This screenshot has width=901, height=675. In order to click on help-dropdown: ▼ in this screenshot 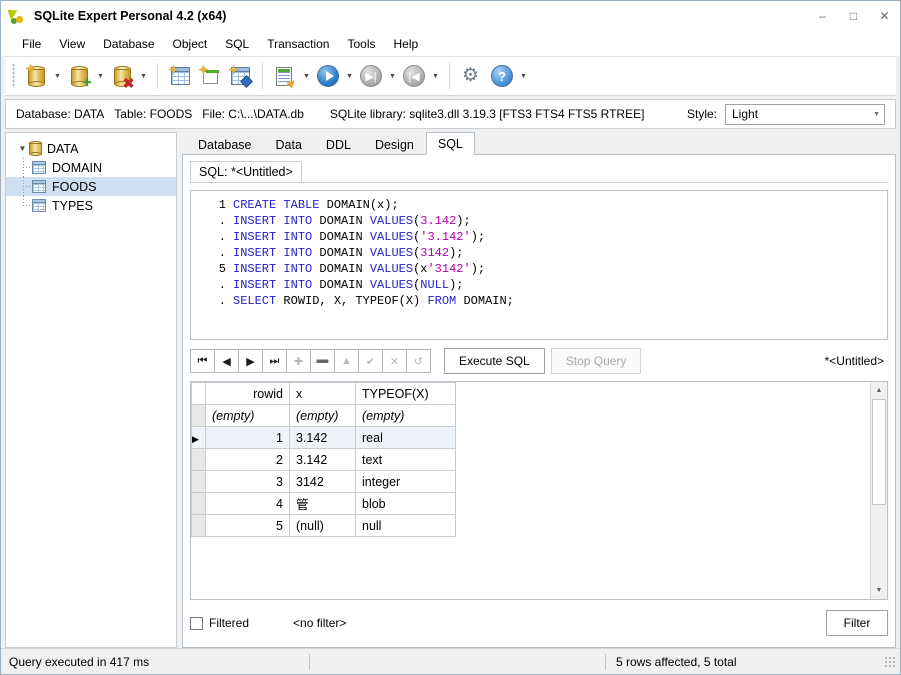, I will do `click(523, 76)`.